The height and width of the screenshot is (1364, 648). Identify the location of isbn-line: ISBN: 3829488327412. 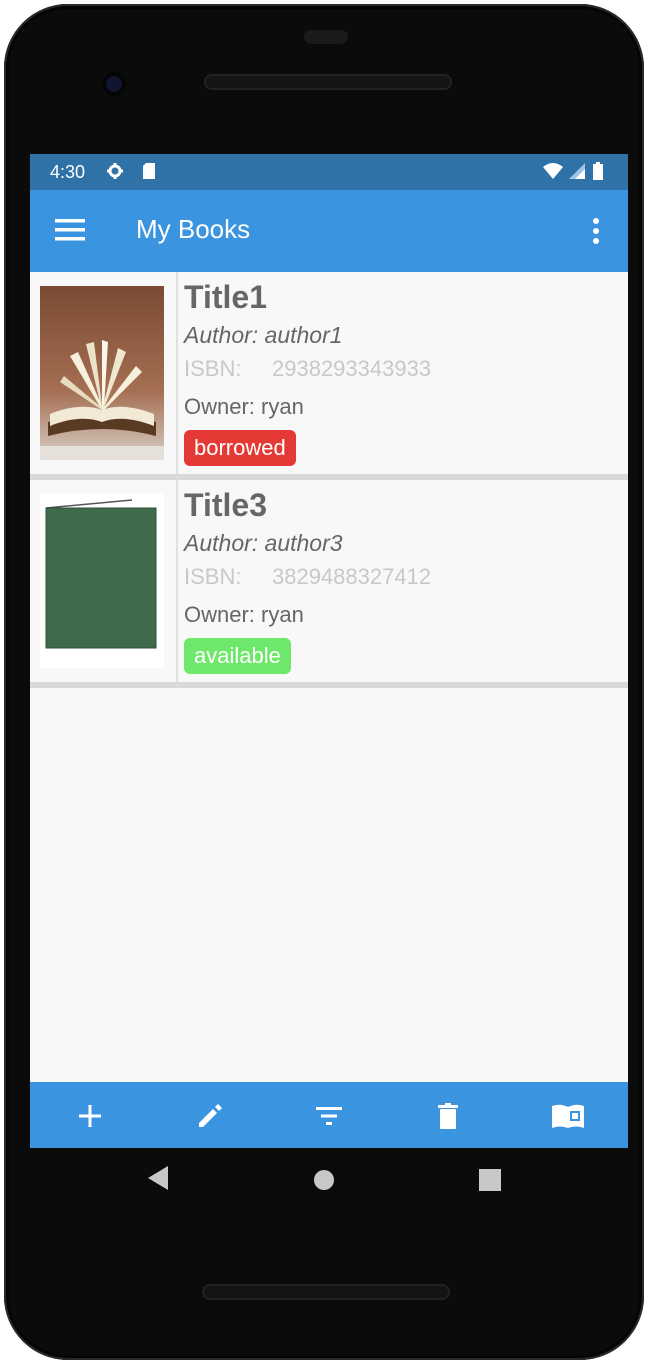
(404, 582).